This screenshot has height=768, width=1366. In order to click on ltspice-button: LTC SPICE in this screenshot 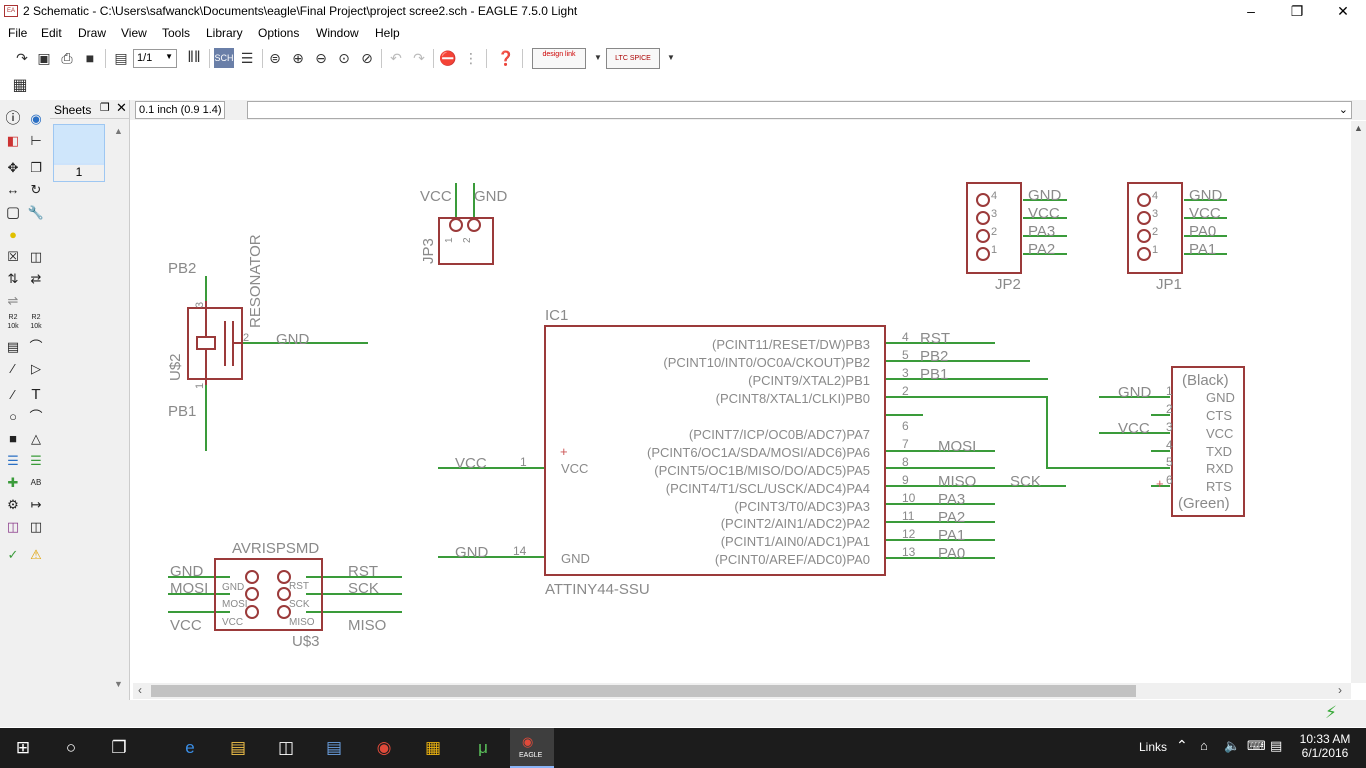, I will do `click(633, 58)`.